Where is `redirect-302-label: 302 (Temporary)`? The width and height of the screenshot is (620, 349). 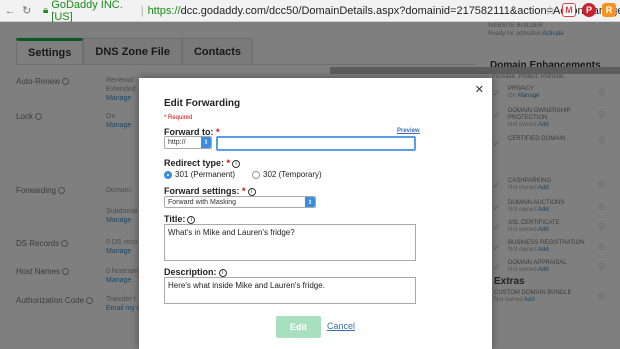 redirect-302-label: 302 (Temporary) is located at coordinates (292, 174).